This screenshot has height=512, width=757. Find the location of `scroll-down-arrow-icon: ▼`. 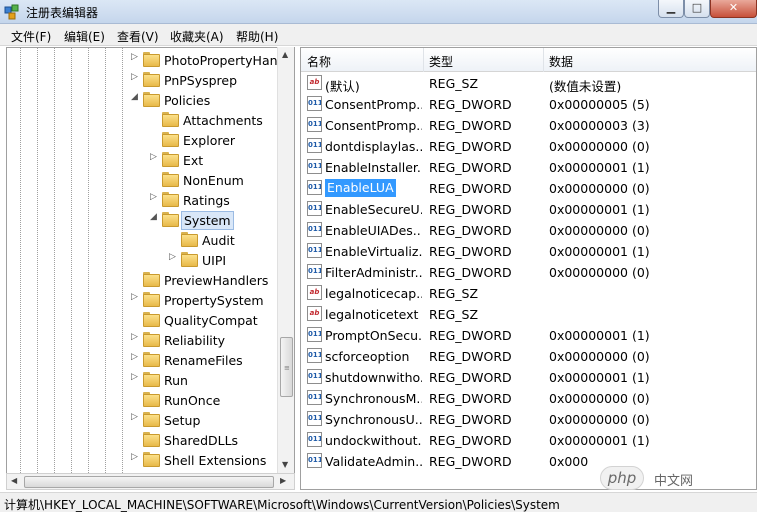

scroll-down-arrow-icon: ▼ is located at coordinates (285, 464).